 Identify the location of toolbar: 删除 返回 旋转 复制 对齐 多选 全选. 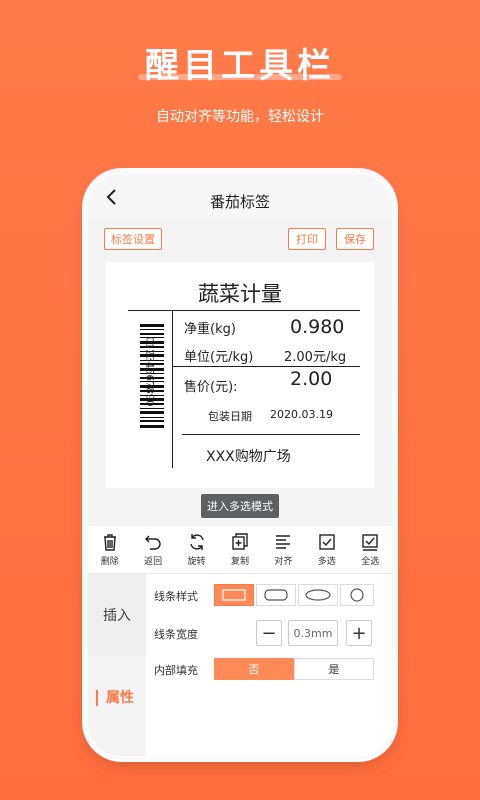
(240, 550).